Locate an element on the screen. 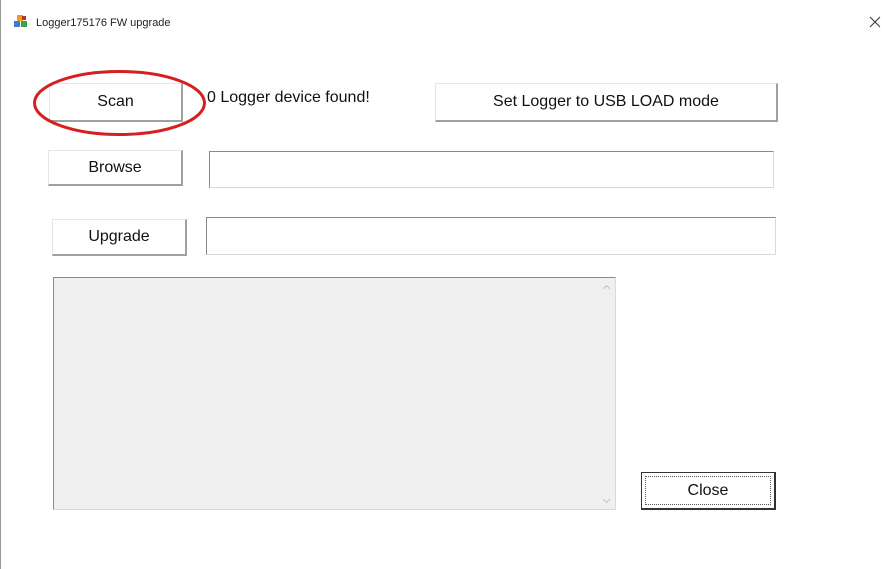 This screenshot has width=885, height=569. close-button: Close is located at coordinates (708, 491).